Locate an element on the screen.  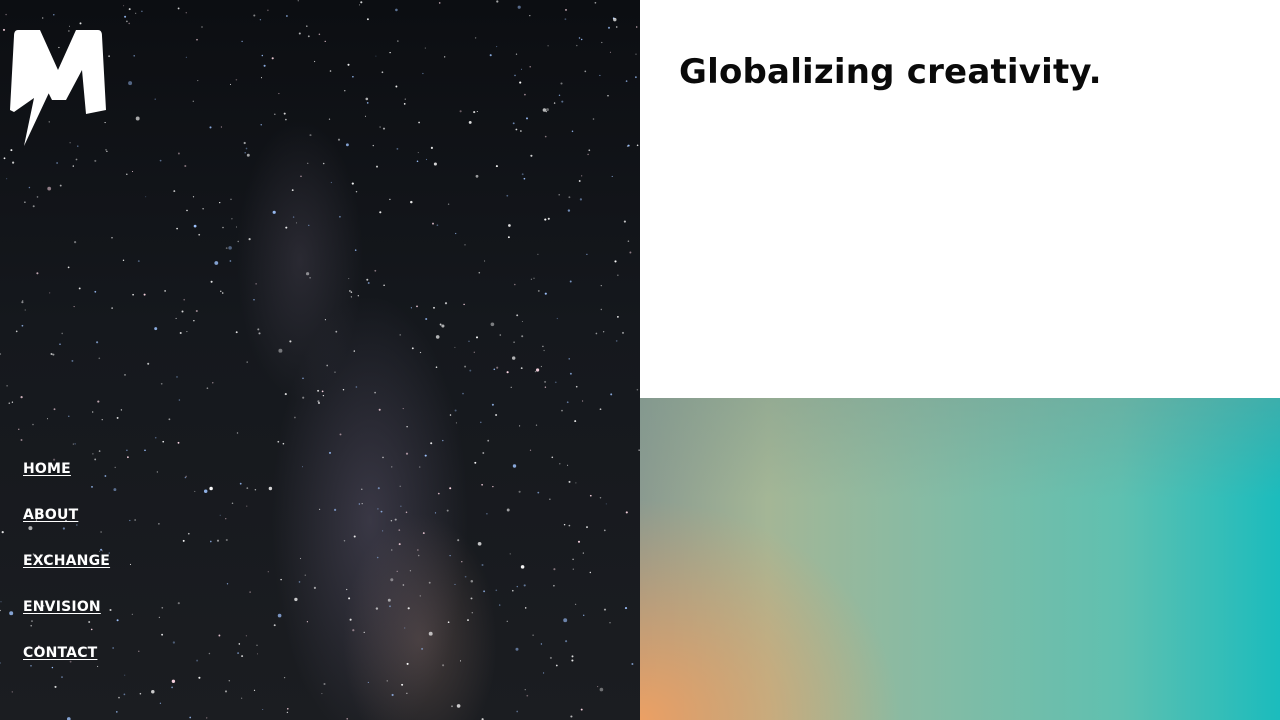
nav-link-exchange: EXCHANGE is located at coordinates (66, 561).